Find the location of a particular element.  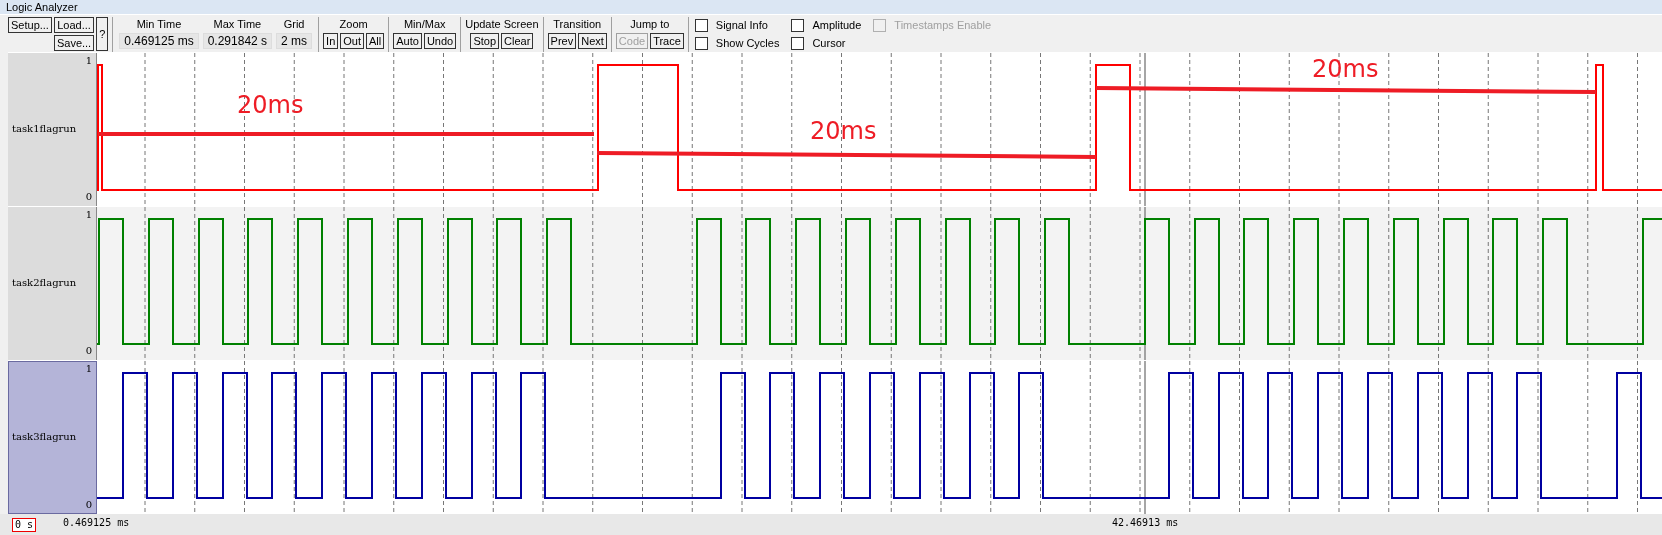

group-label: Zoom is located at coordinates (353, 24).